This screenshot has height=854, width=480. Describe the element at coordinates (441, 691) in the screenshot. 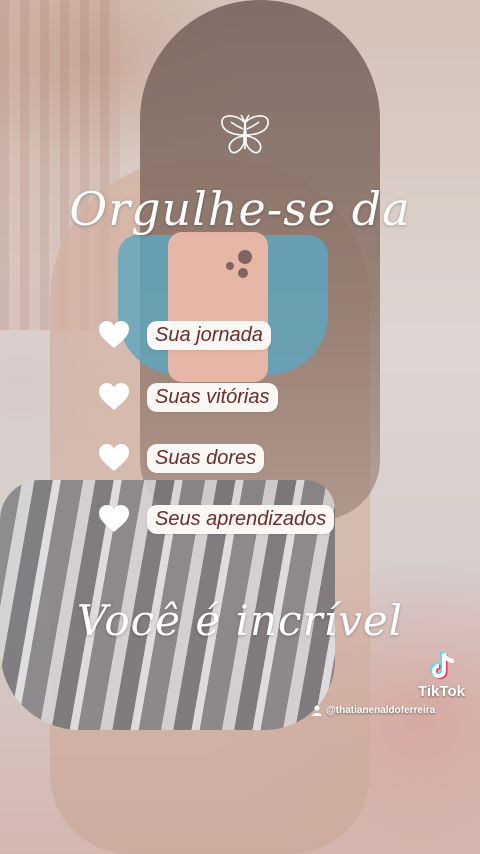

I see `tiktok-brand: TikTok` at that location.